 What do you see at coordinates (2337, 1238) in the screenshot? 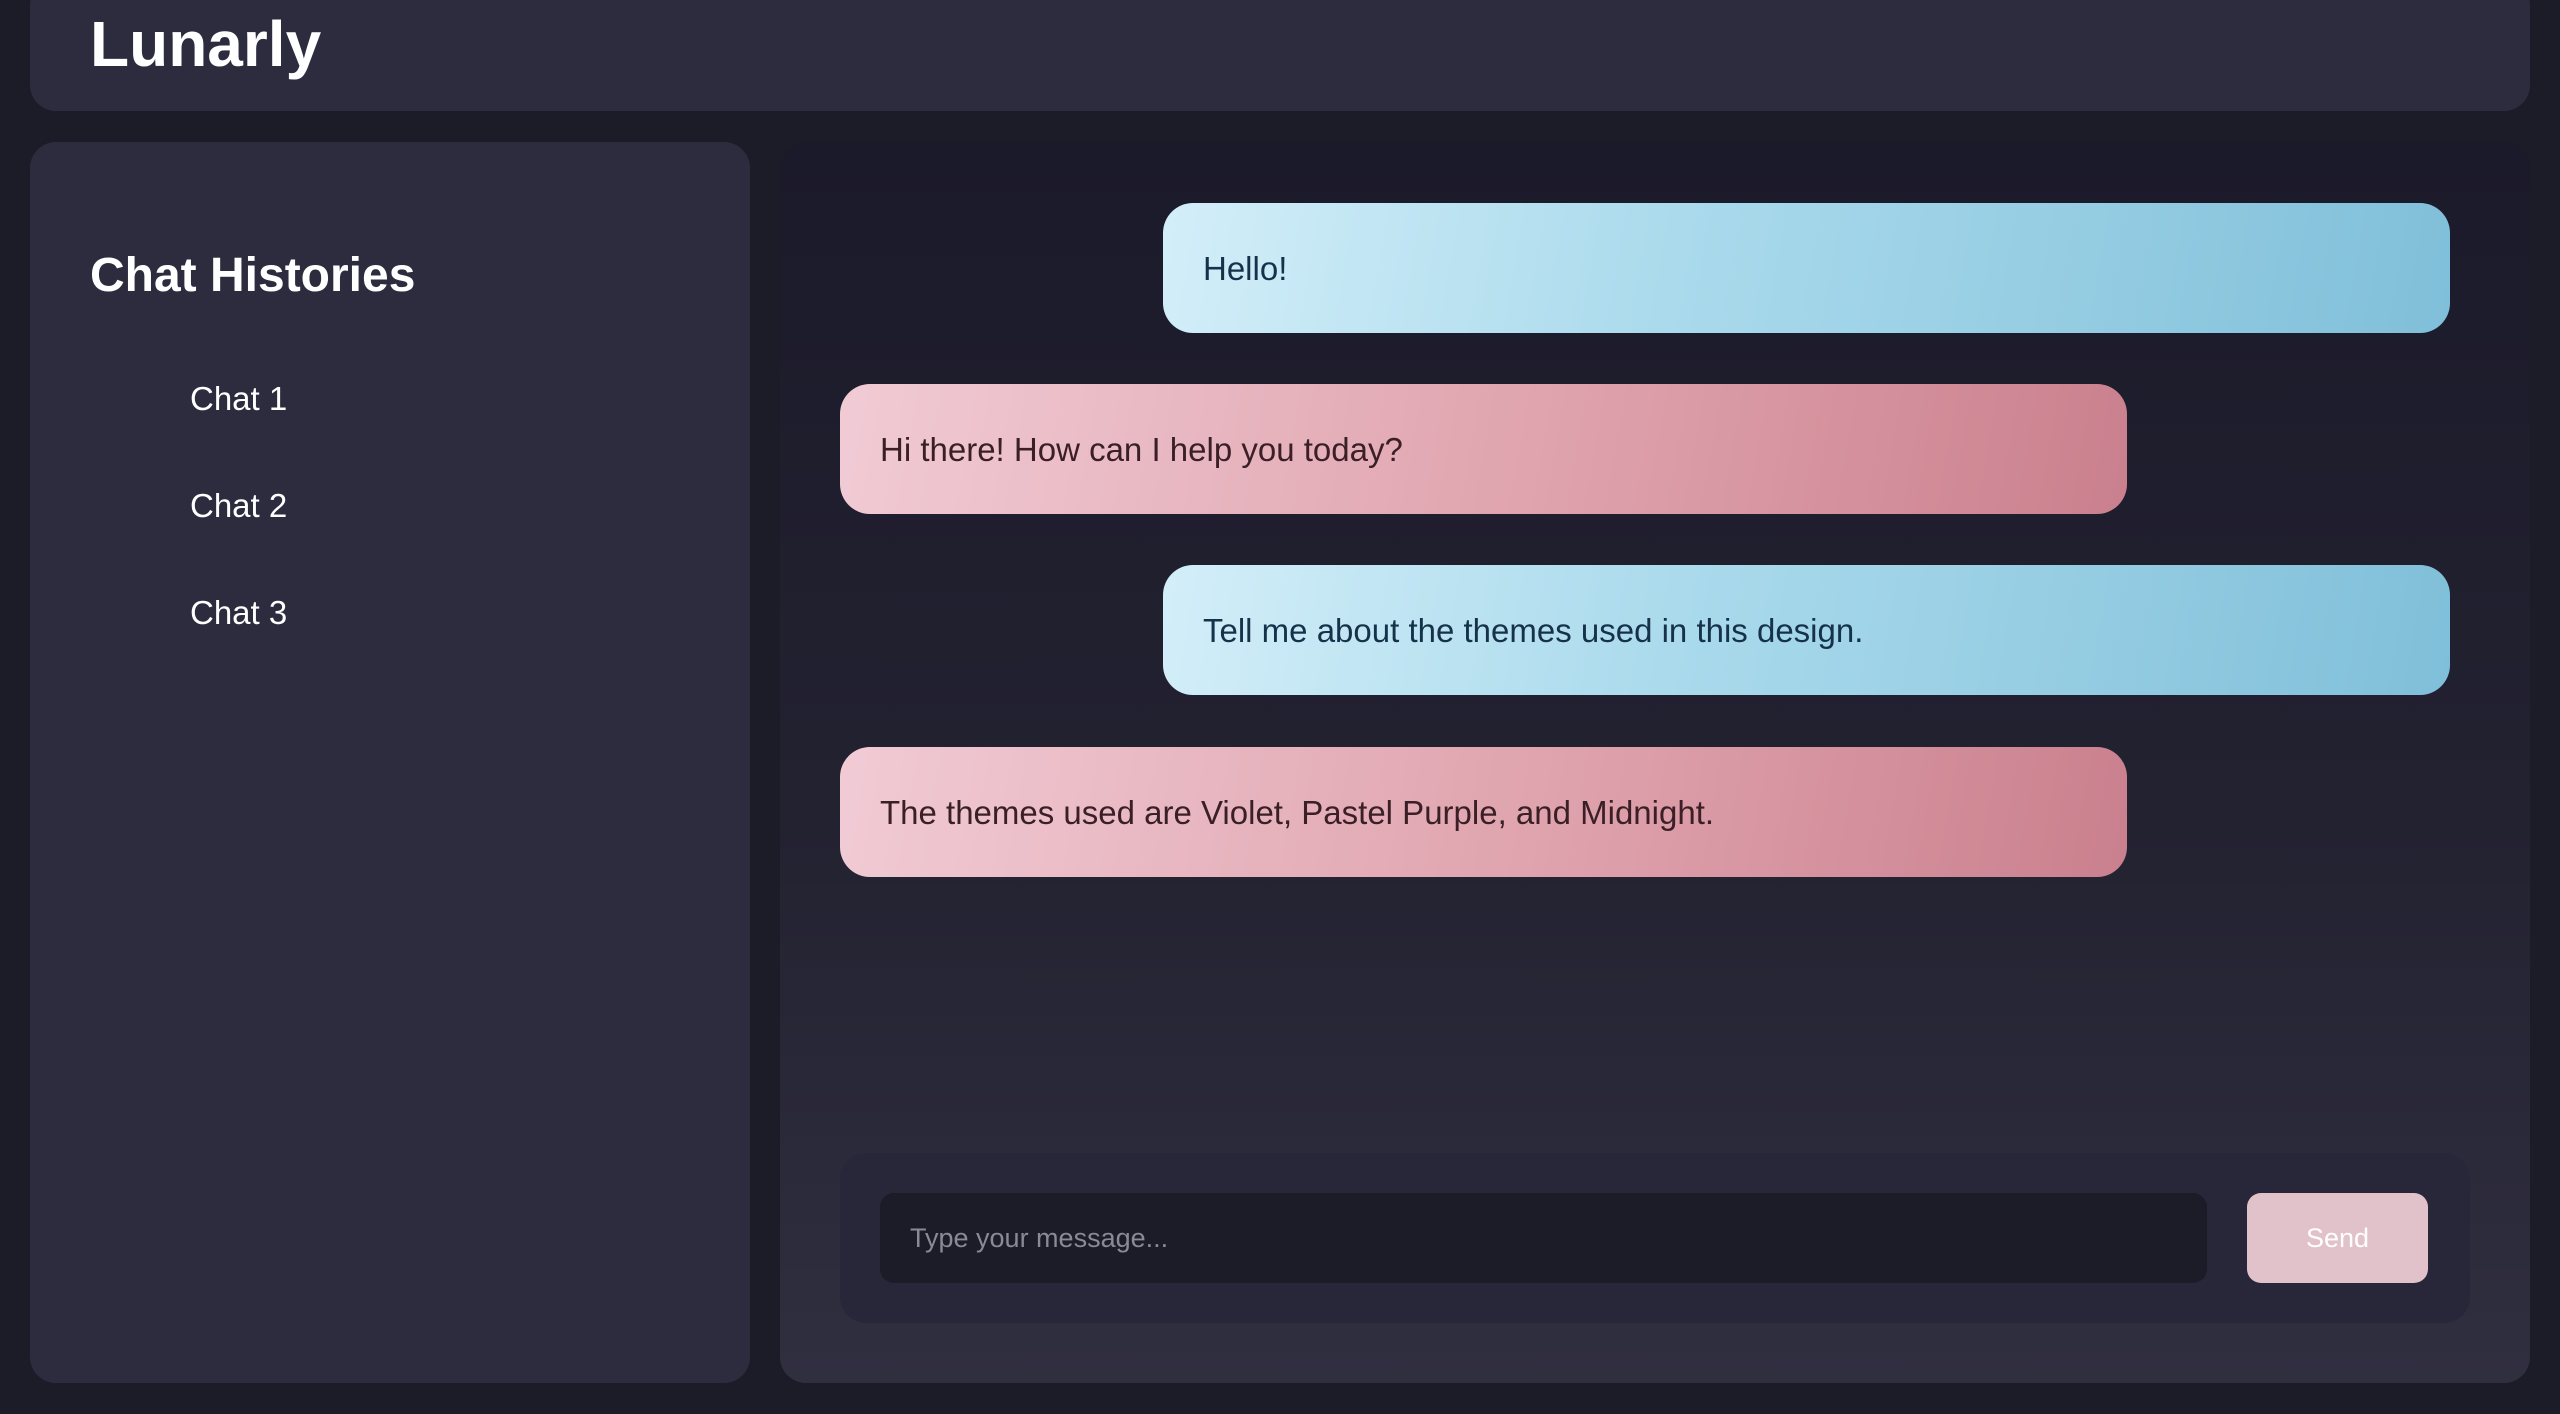
I see `send-button: Send` at bounding box center [2337, 1238].